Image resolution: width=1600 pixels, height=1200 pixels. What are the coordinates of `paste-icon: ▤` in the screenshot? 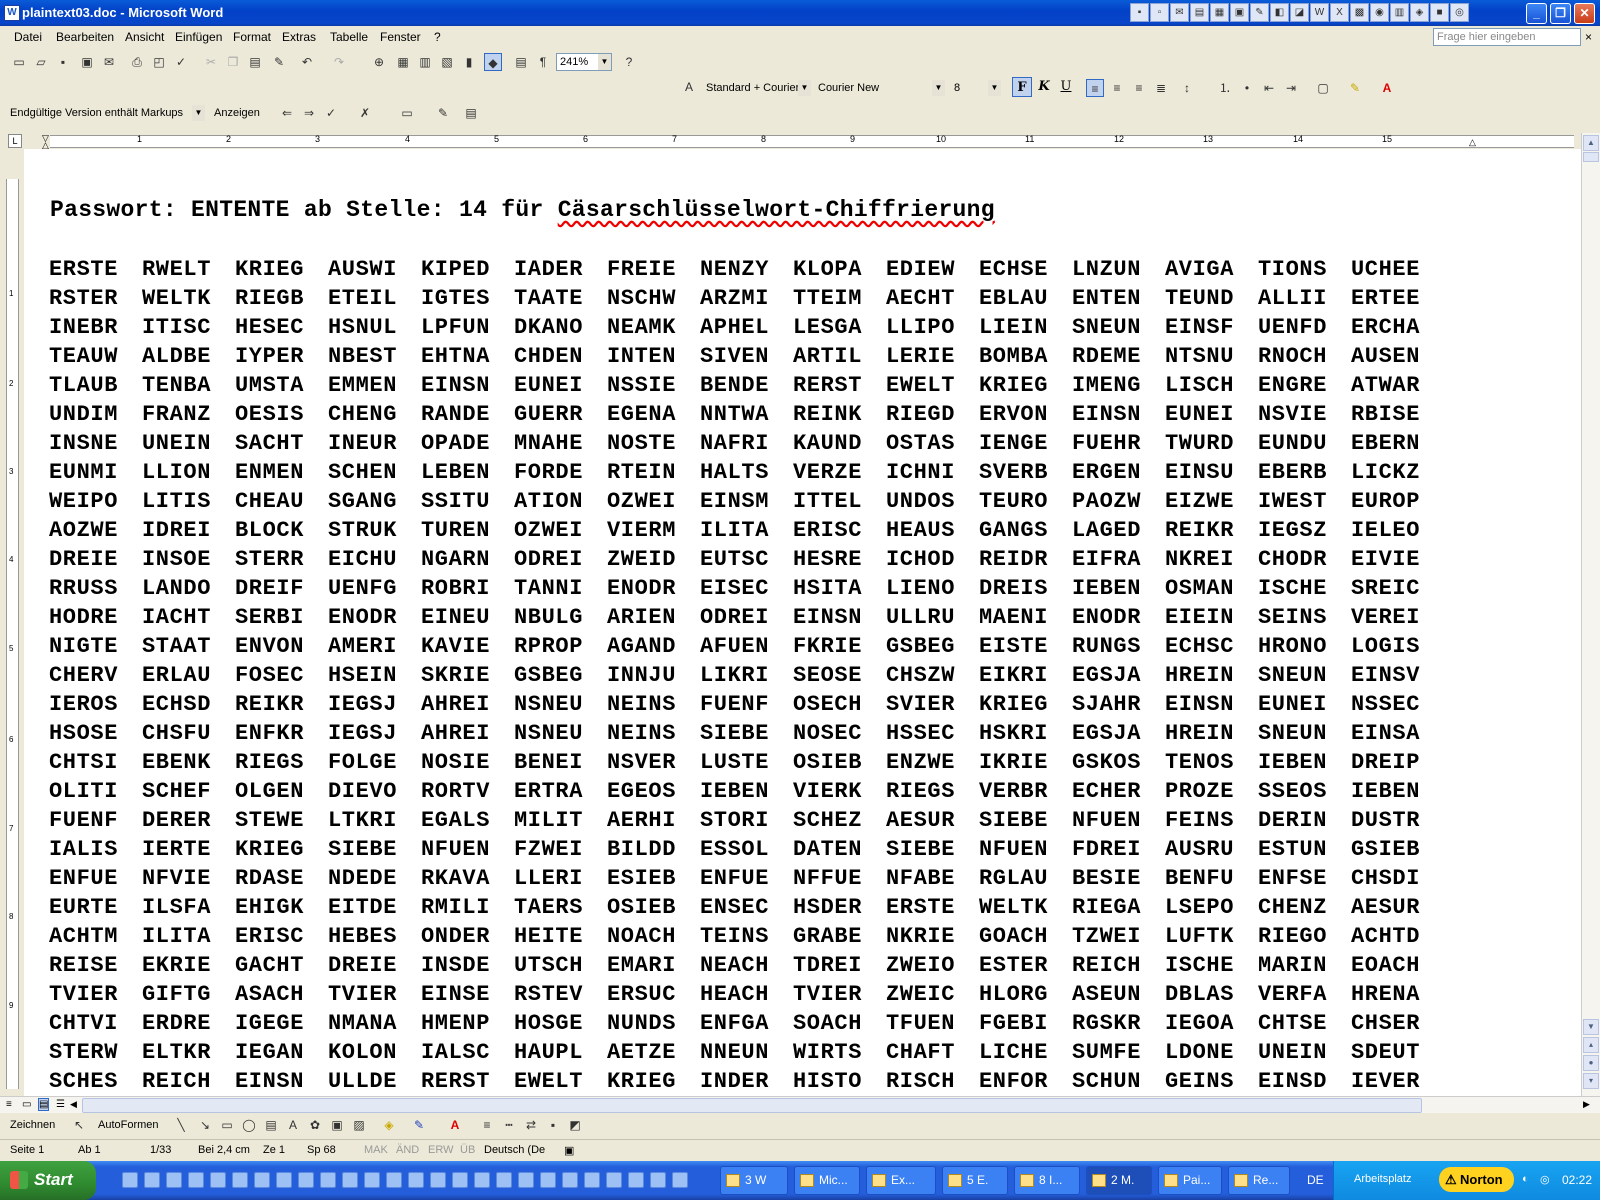 It's located at (255, 62).